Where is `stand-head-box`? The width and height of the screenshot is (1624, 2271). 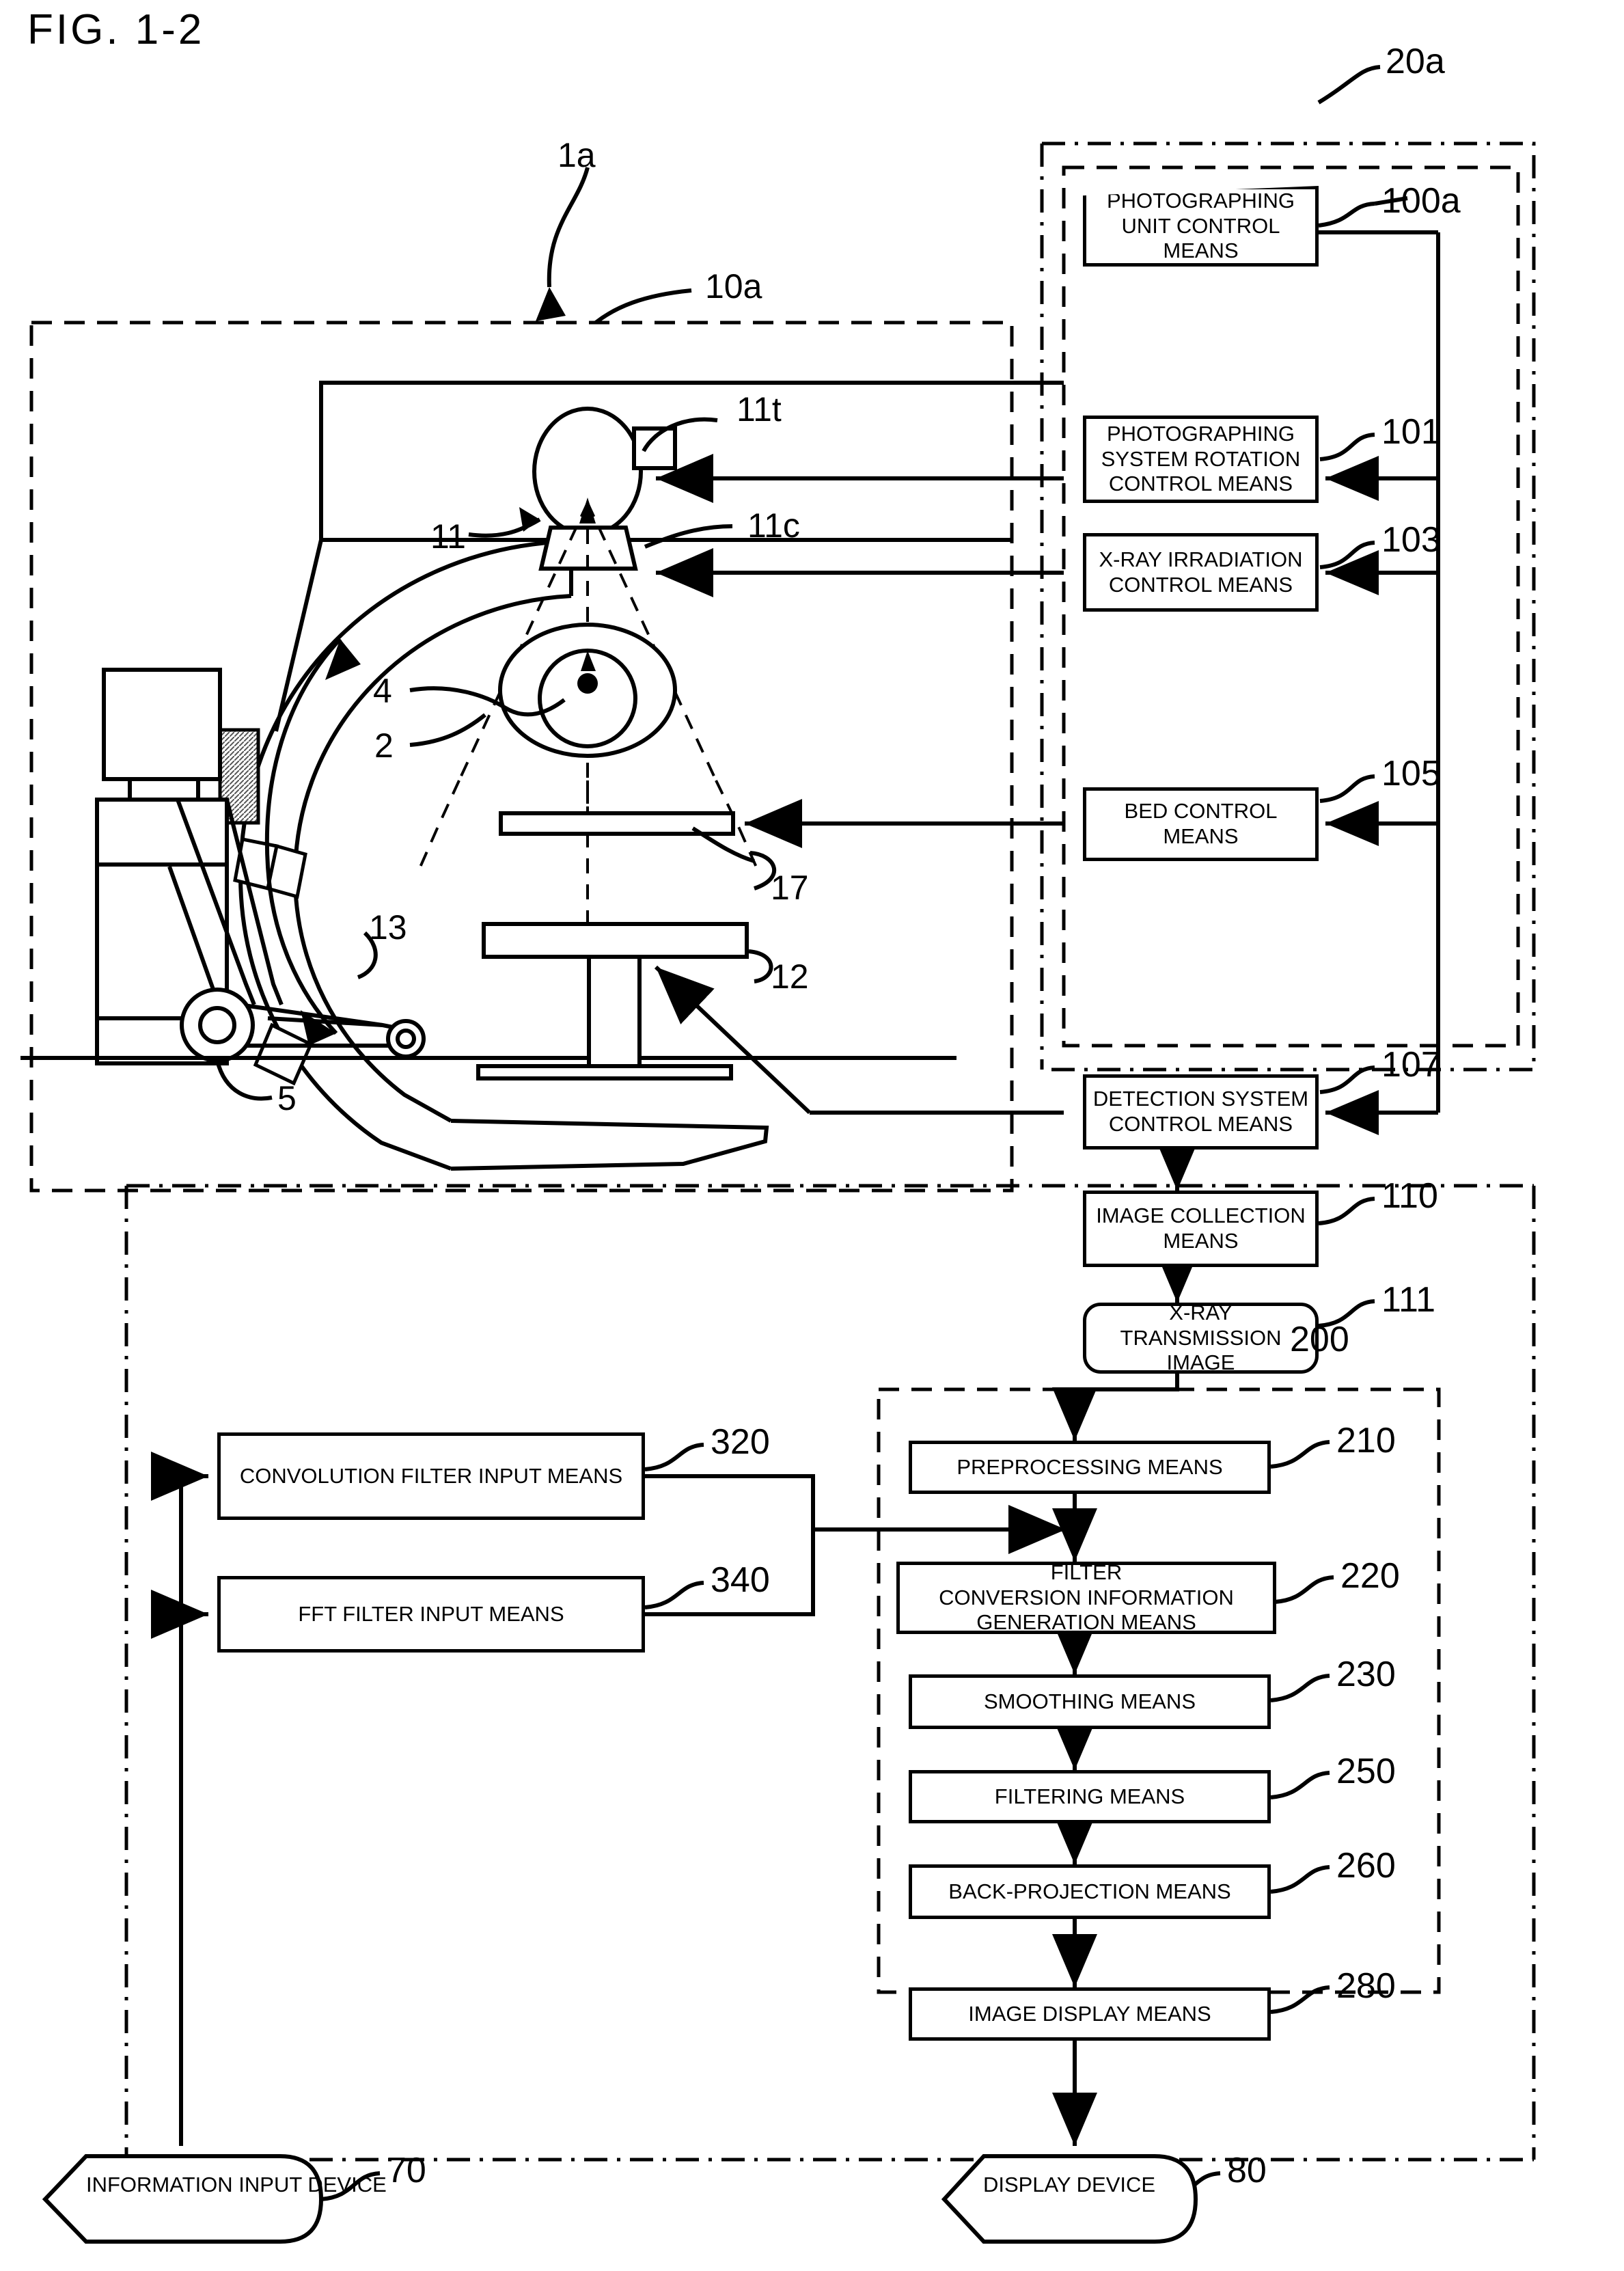
stand-head-box is located at coordinates (162, 724).